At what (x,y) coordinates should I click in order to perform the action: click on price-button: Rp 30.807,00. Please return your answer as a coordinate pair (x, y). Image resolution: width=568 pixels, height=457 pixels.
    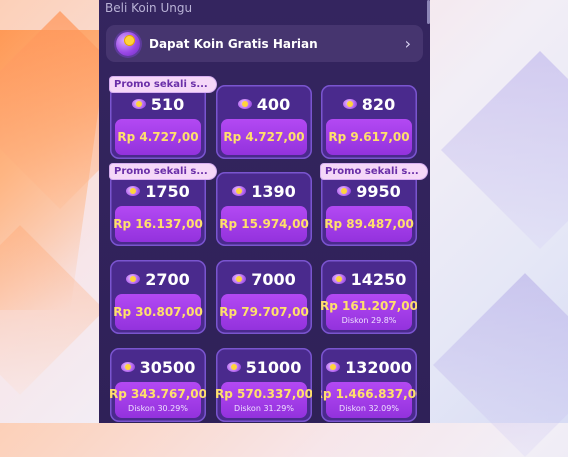
    Looking at the image, I should click on (158, 312).